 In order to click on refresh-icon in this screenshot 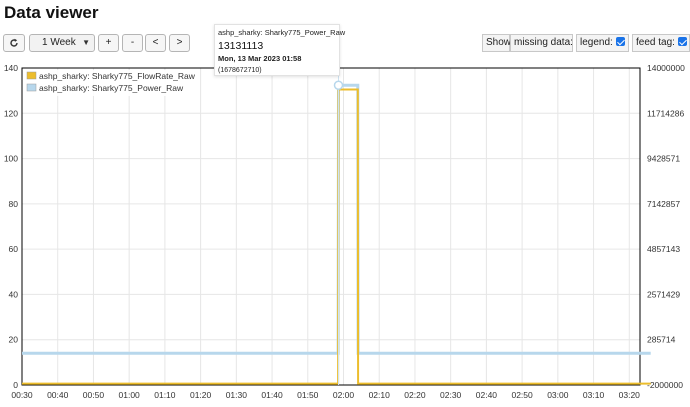, I will do `click(14, 42)`.